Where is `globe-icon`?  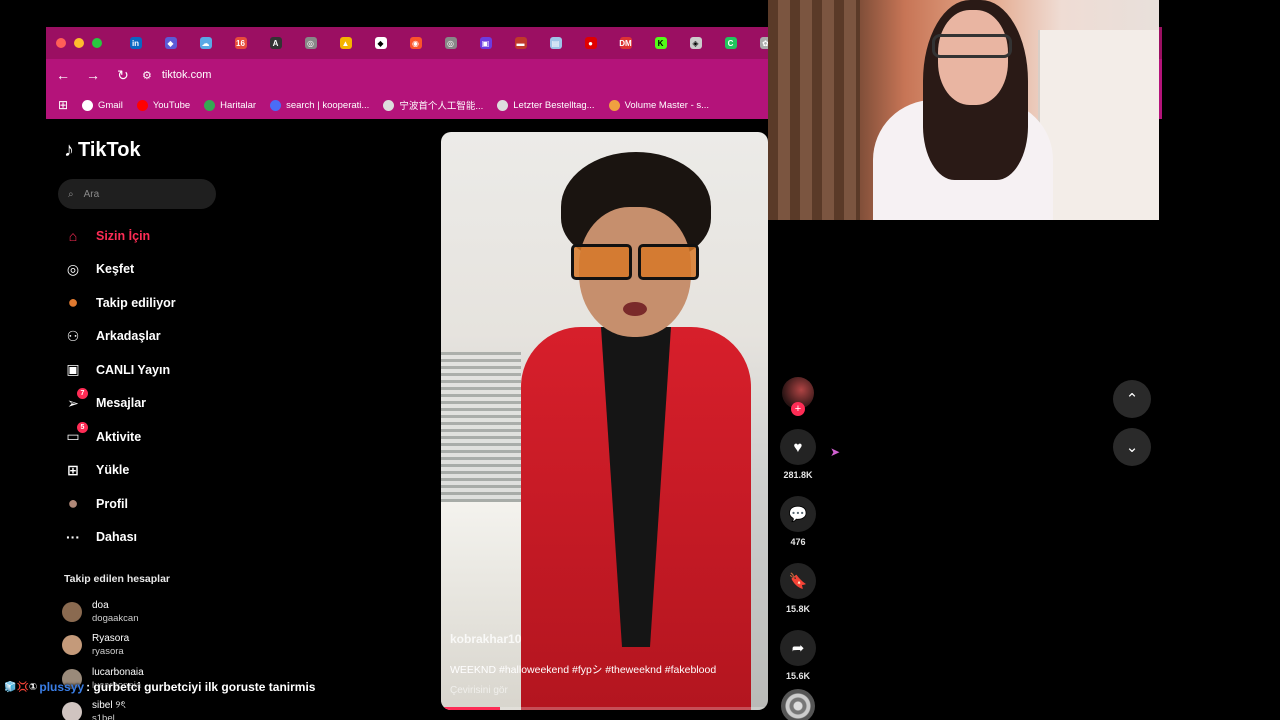
globe-icon is located at coordinates (503, 105).